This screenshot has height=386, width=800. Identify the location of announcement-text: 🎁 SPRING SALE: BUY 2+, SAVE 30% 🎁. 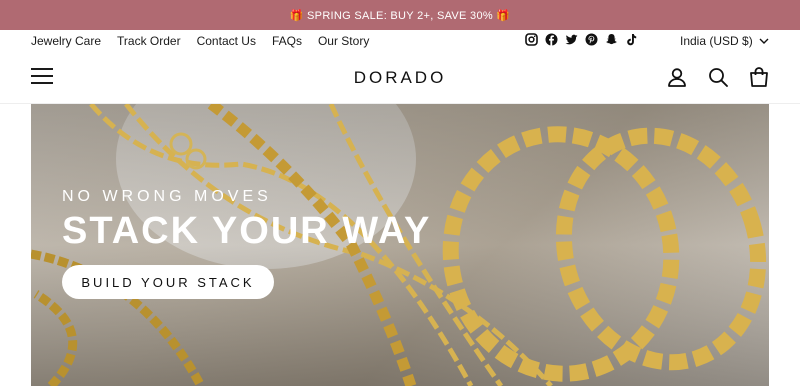
(400, 15).